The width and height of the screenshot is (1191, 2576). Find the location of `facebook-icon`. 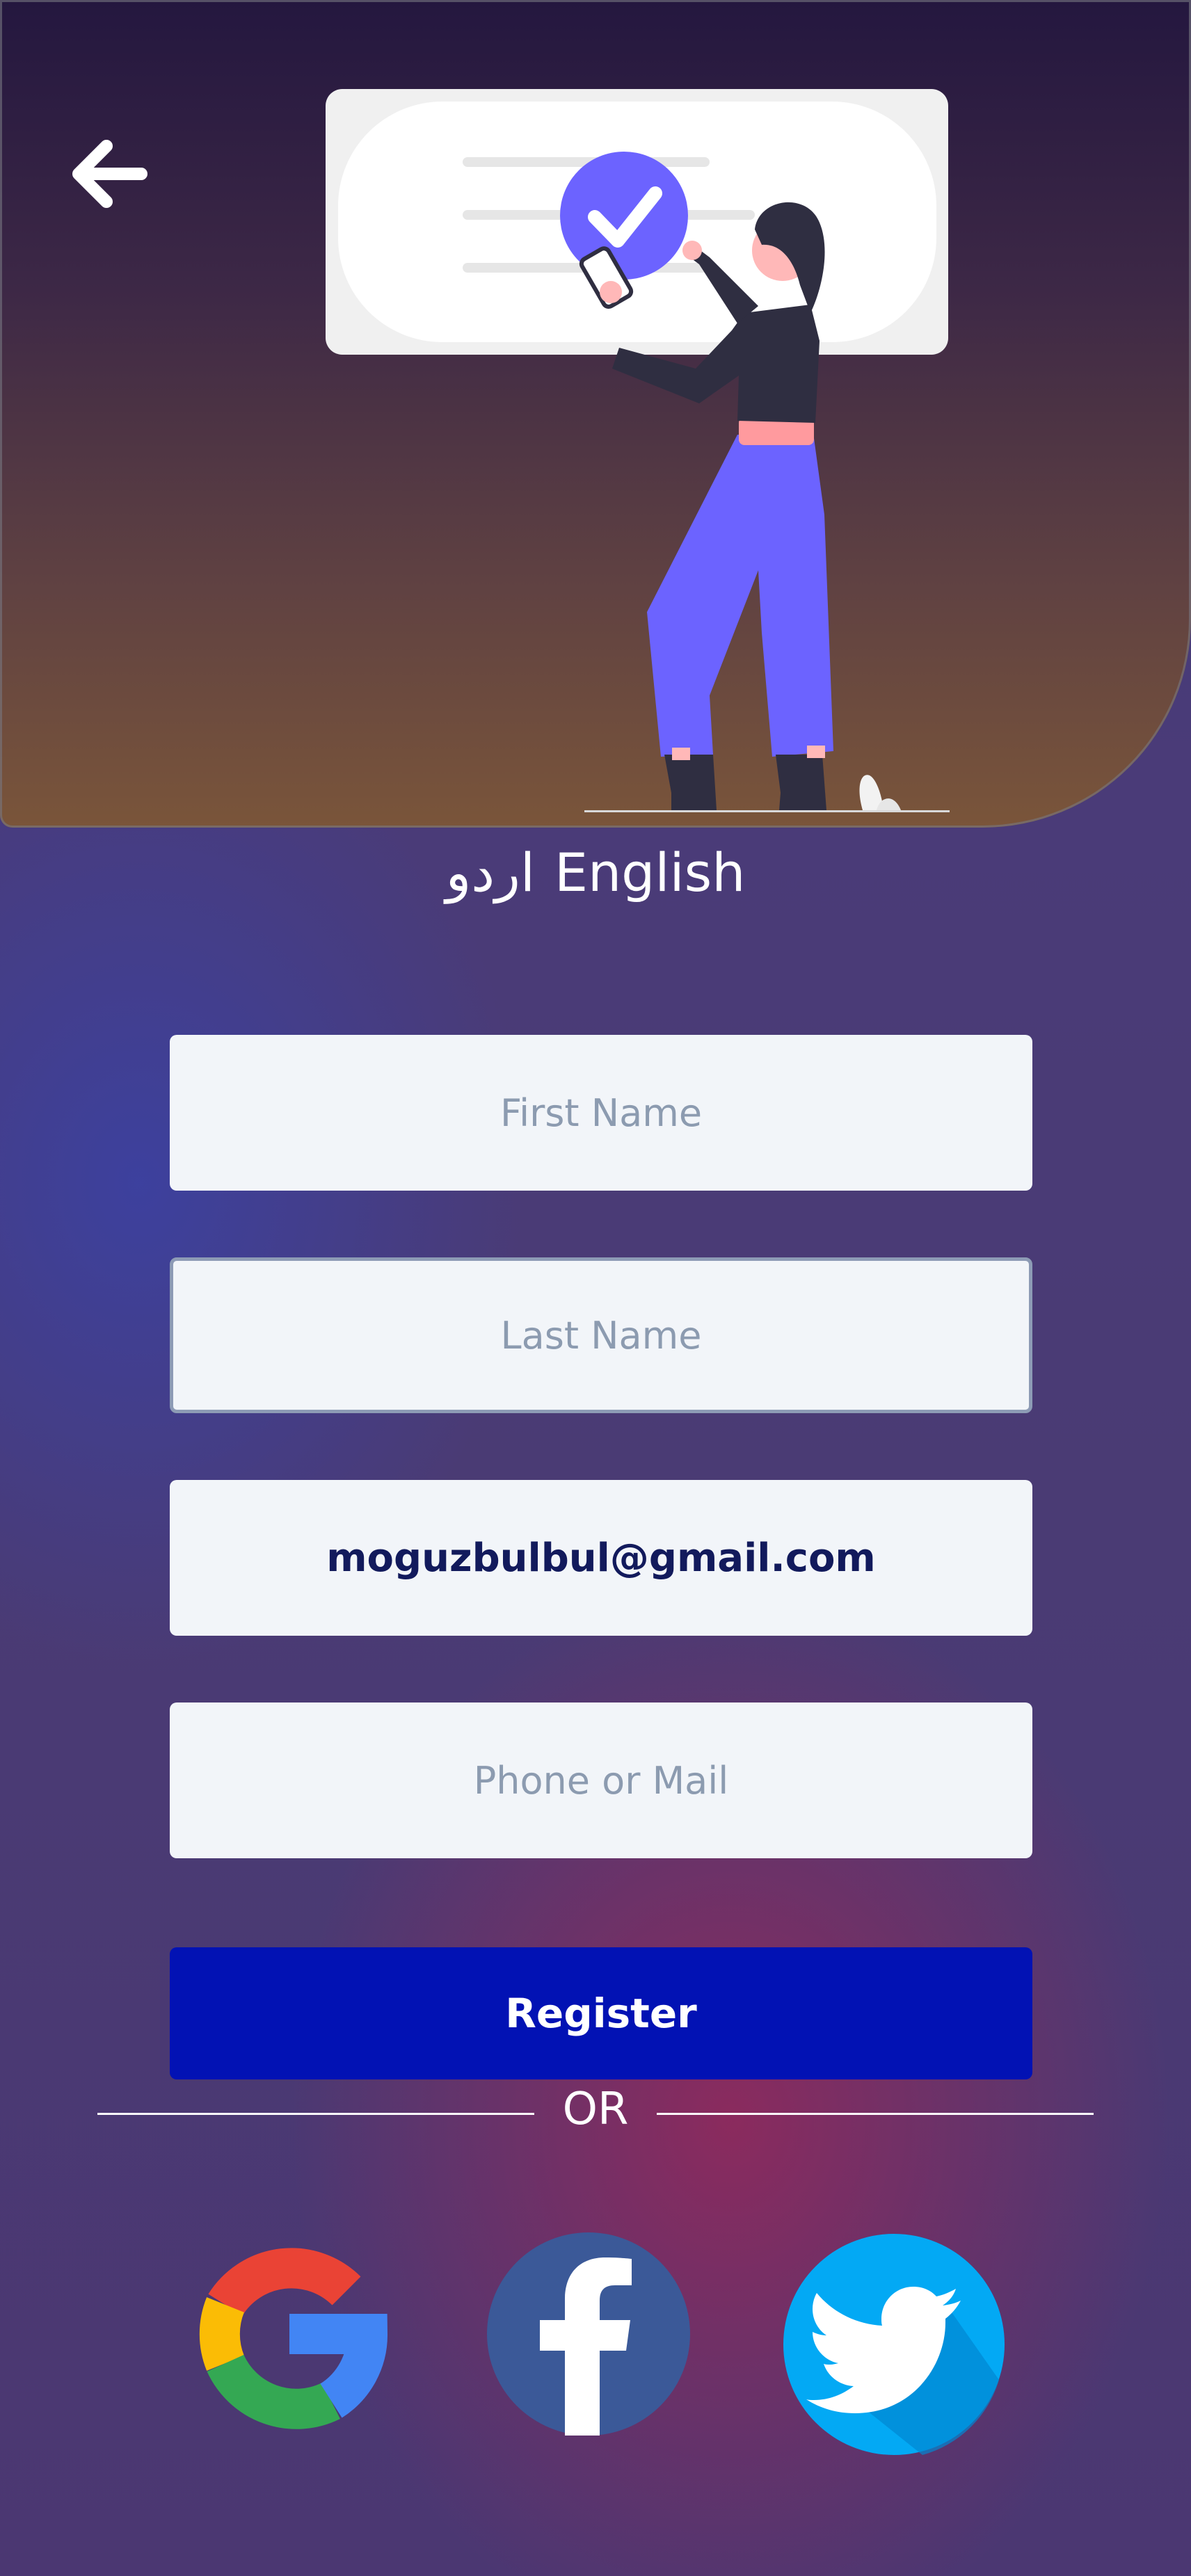

facebook-icon is located at coordinates (588, 2334).